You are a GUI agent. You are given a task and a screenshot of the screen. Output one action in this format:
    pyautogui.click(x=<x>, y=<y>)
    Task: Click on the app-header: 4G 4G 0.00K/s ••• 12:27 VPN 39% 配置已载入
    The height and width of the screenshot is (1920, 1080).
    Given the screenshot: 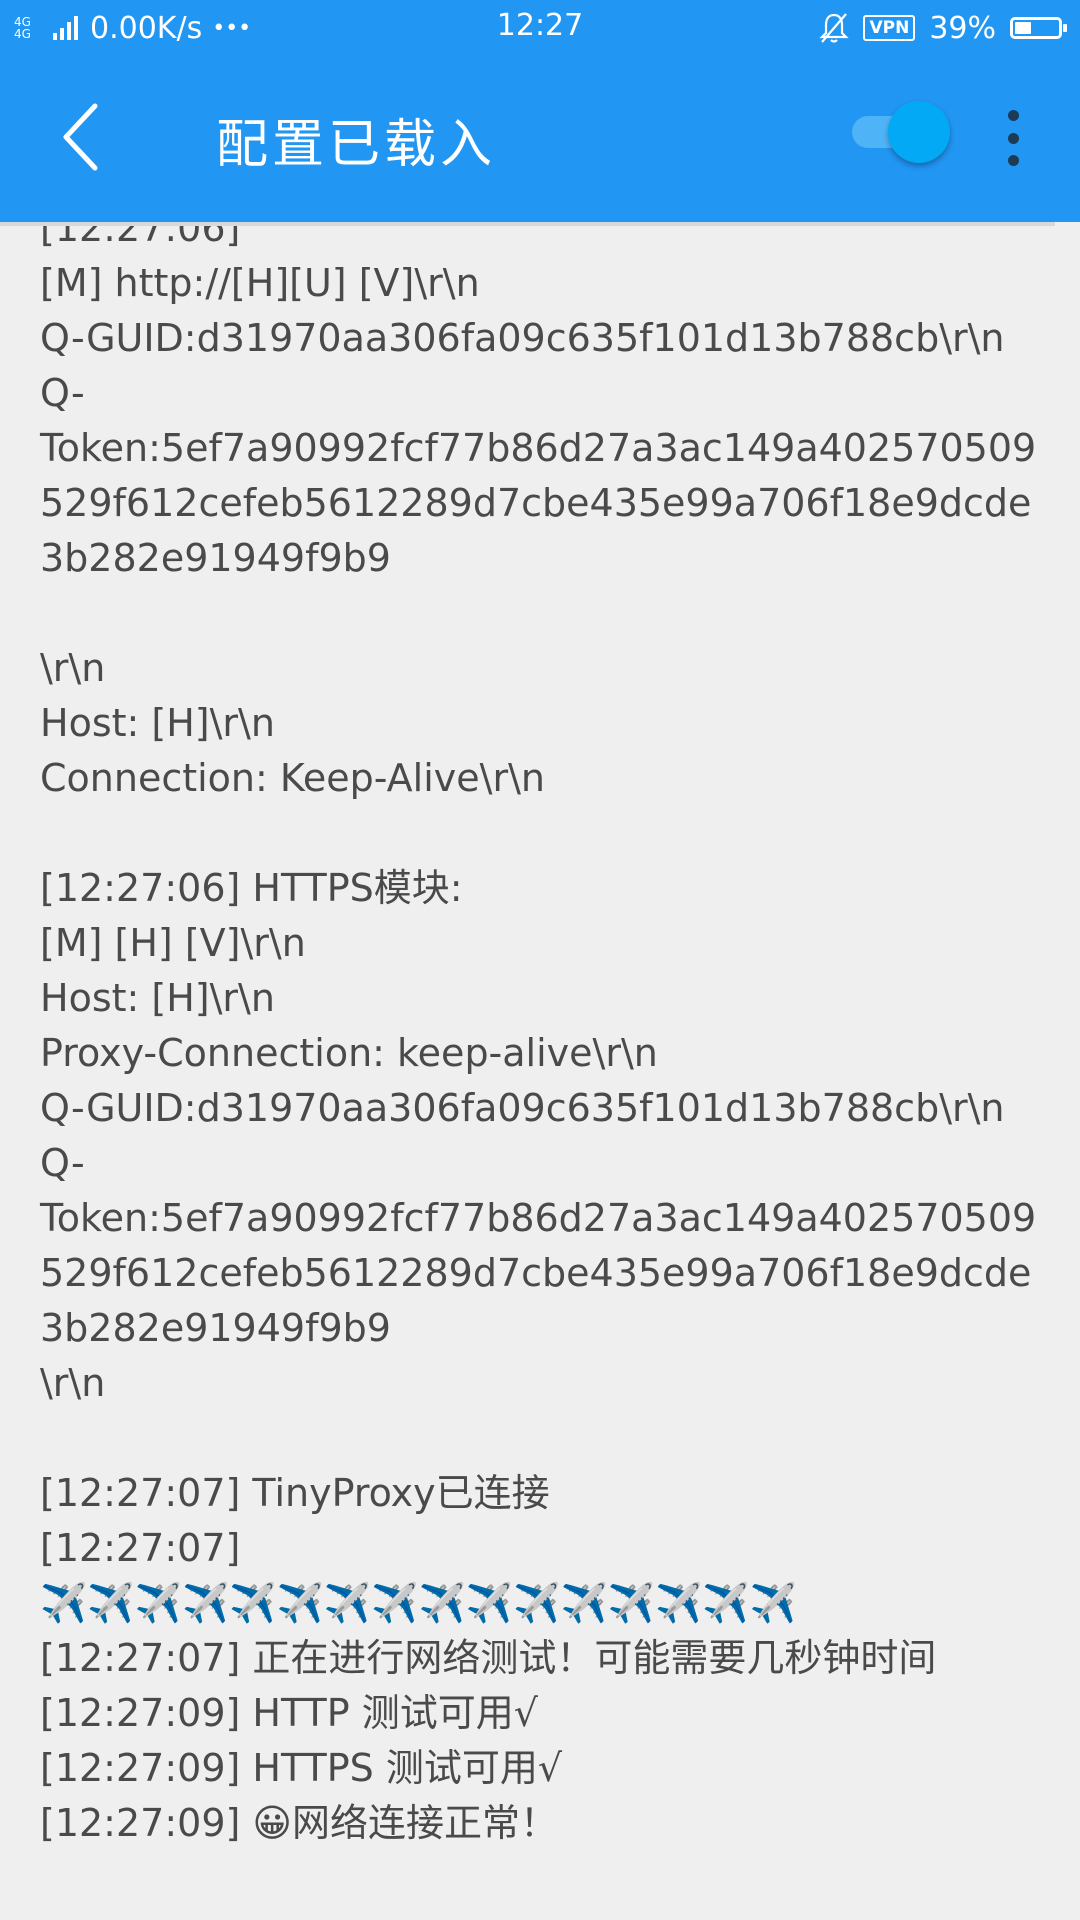 What is the action you would take?
    pyautogui.click(x=540, y=111)
    